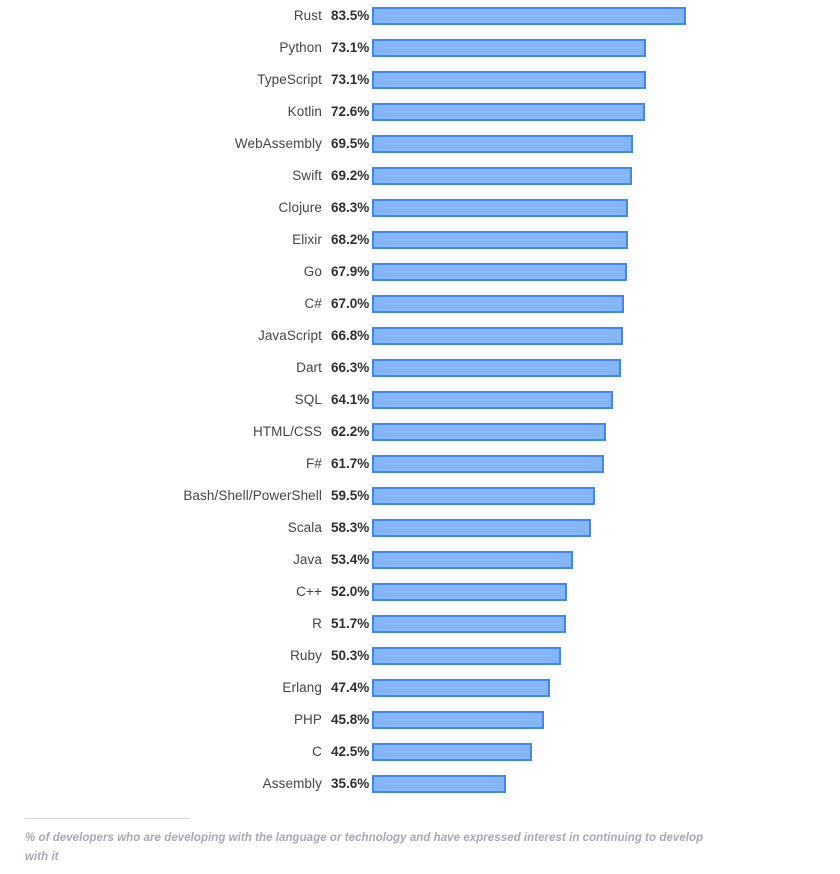 The height and width of the screenshot is (874, 840). Describe the element at coordinates (307, 15) in the screenshot. I see `bar-category-label: Rust` at that location.